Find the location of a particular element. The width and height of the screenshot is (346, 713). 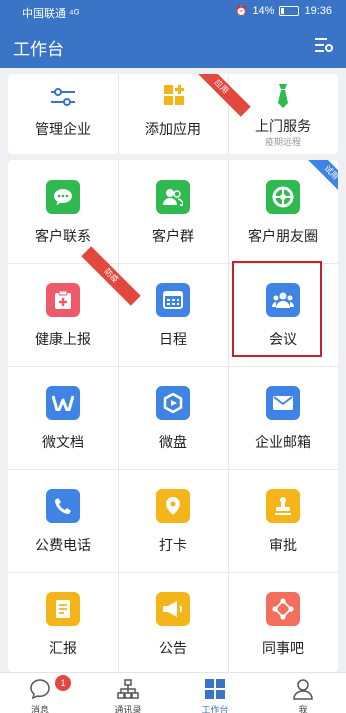

report-icon is located at coordinates (63, 609).